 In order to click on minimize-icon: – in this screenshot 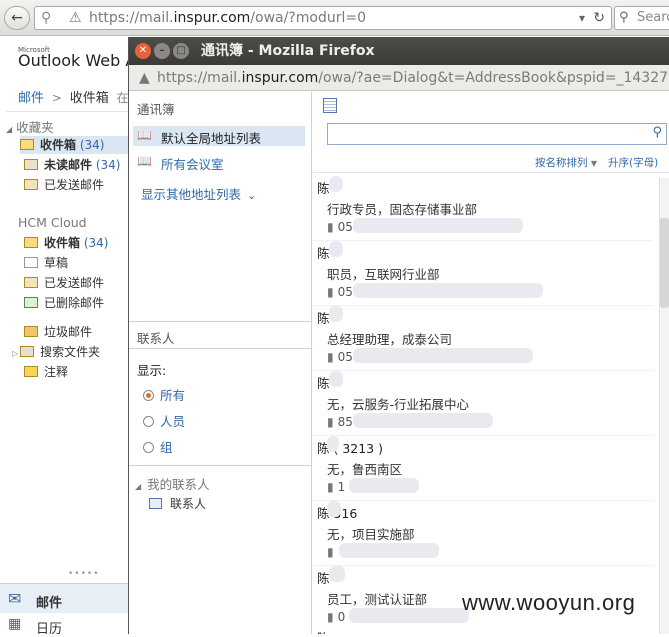, I will do `click(162, 51)`.